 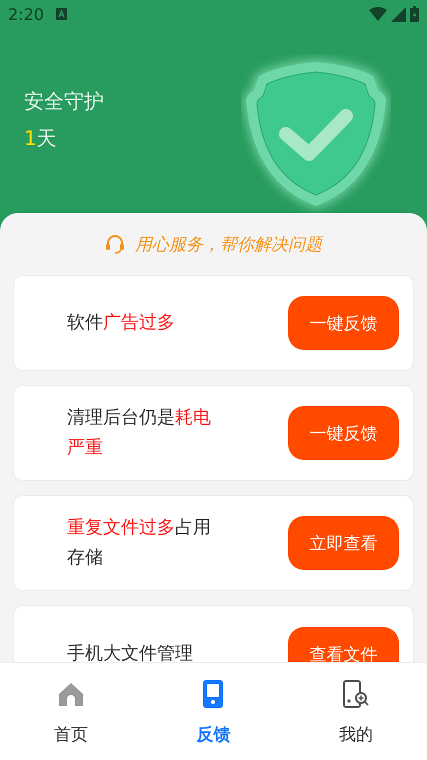 What do you see at coordinates (355, 694) in the screenshot?
I see `phone-search-icon` at bounding box center [355, 694].